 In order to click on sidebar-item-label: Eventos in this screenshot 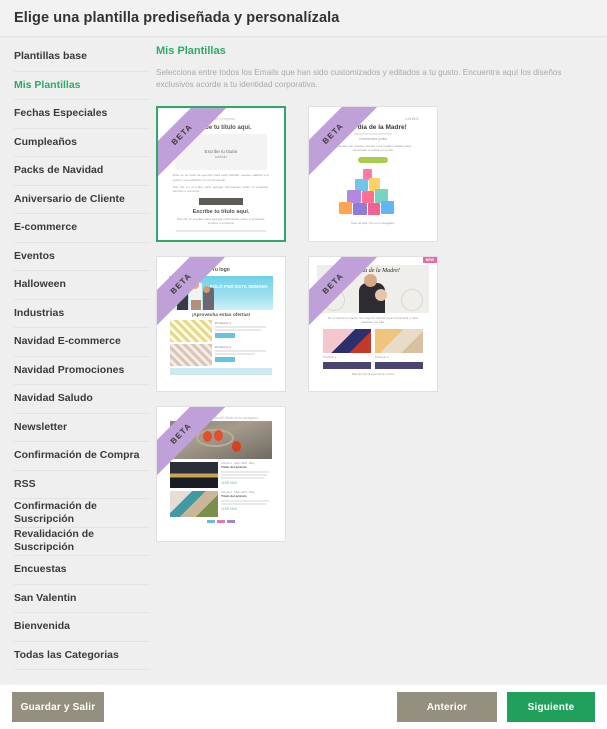, I will do `click(34, 255)`.